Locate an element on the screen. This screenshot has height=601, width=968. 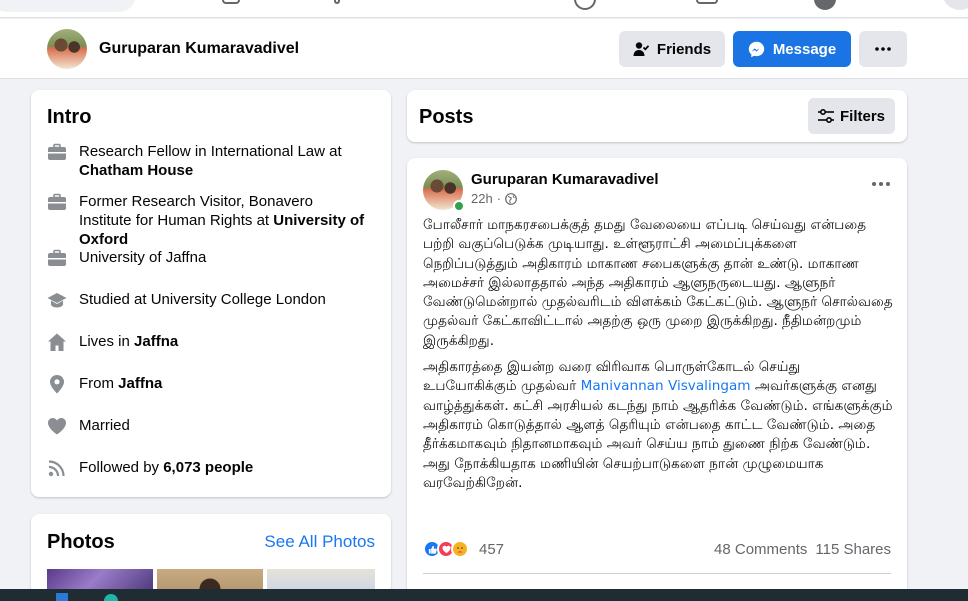
post-options-button is located at coordinates (881, 184).